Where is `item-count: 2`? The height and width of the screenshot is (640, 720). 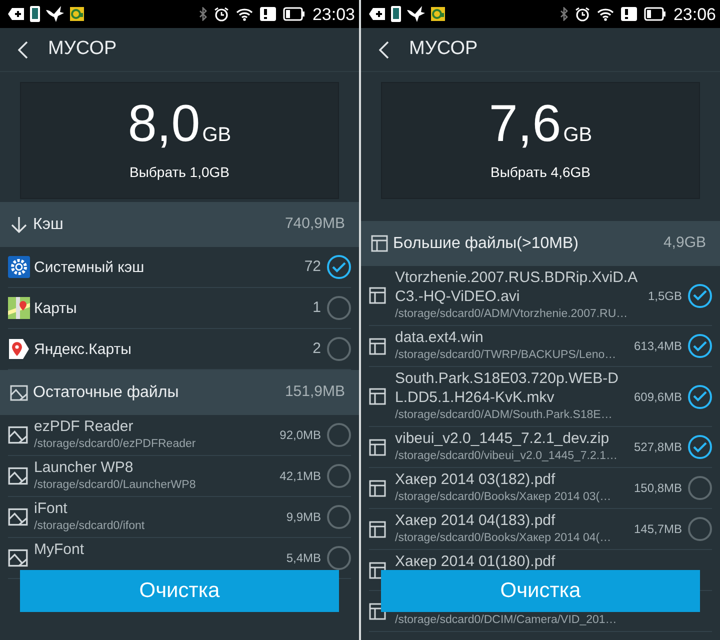
item-count: 2 is located at coordinates (316, 348).